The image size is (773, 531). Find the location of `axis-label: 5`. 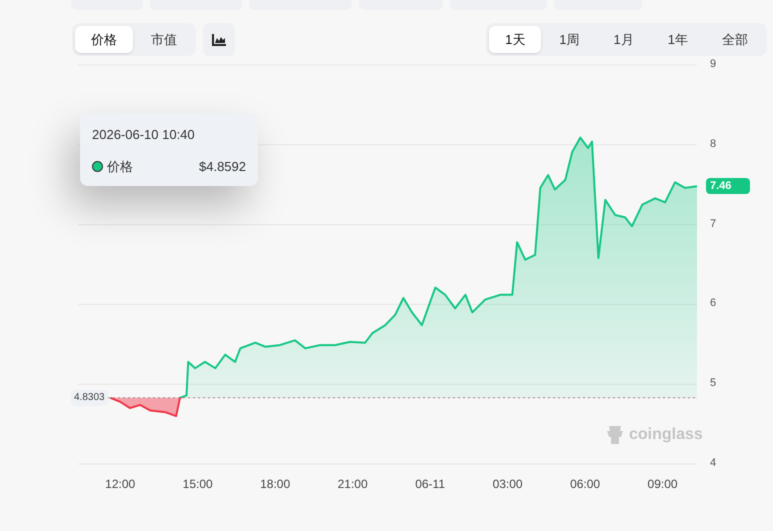

axis-label: 5 is located at coordinates (713, 384).